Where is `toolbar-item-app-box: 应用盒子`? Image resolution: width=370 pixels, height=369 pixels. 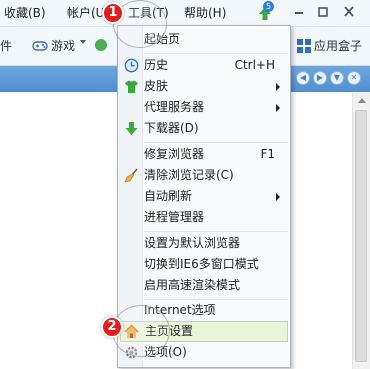 toolbar-item-app-box: 应用盒子 is located at coordinates (338, 46).